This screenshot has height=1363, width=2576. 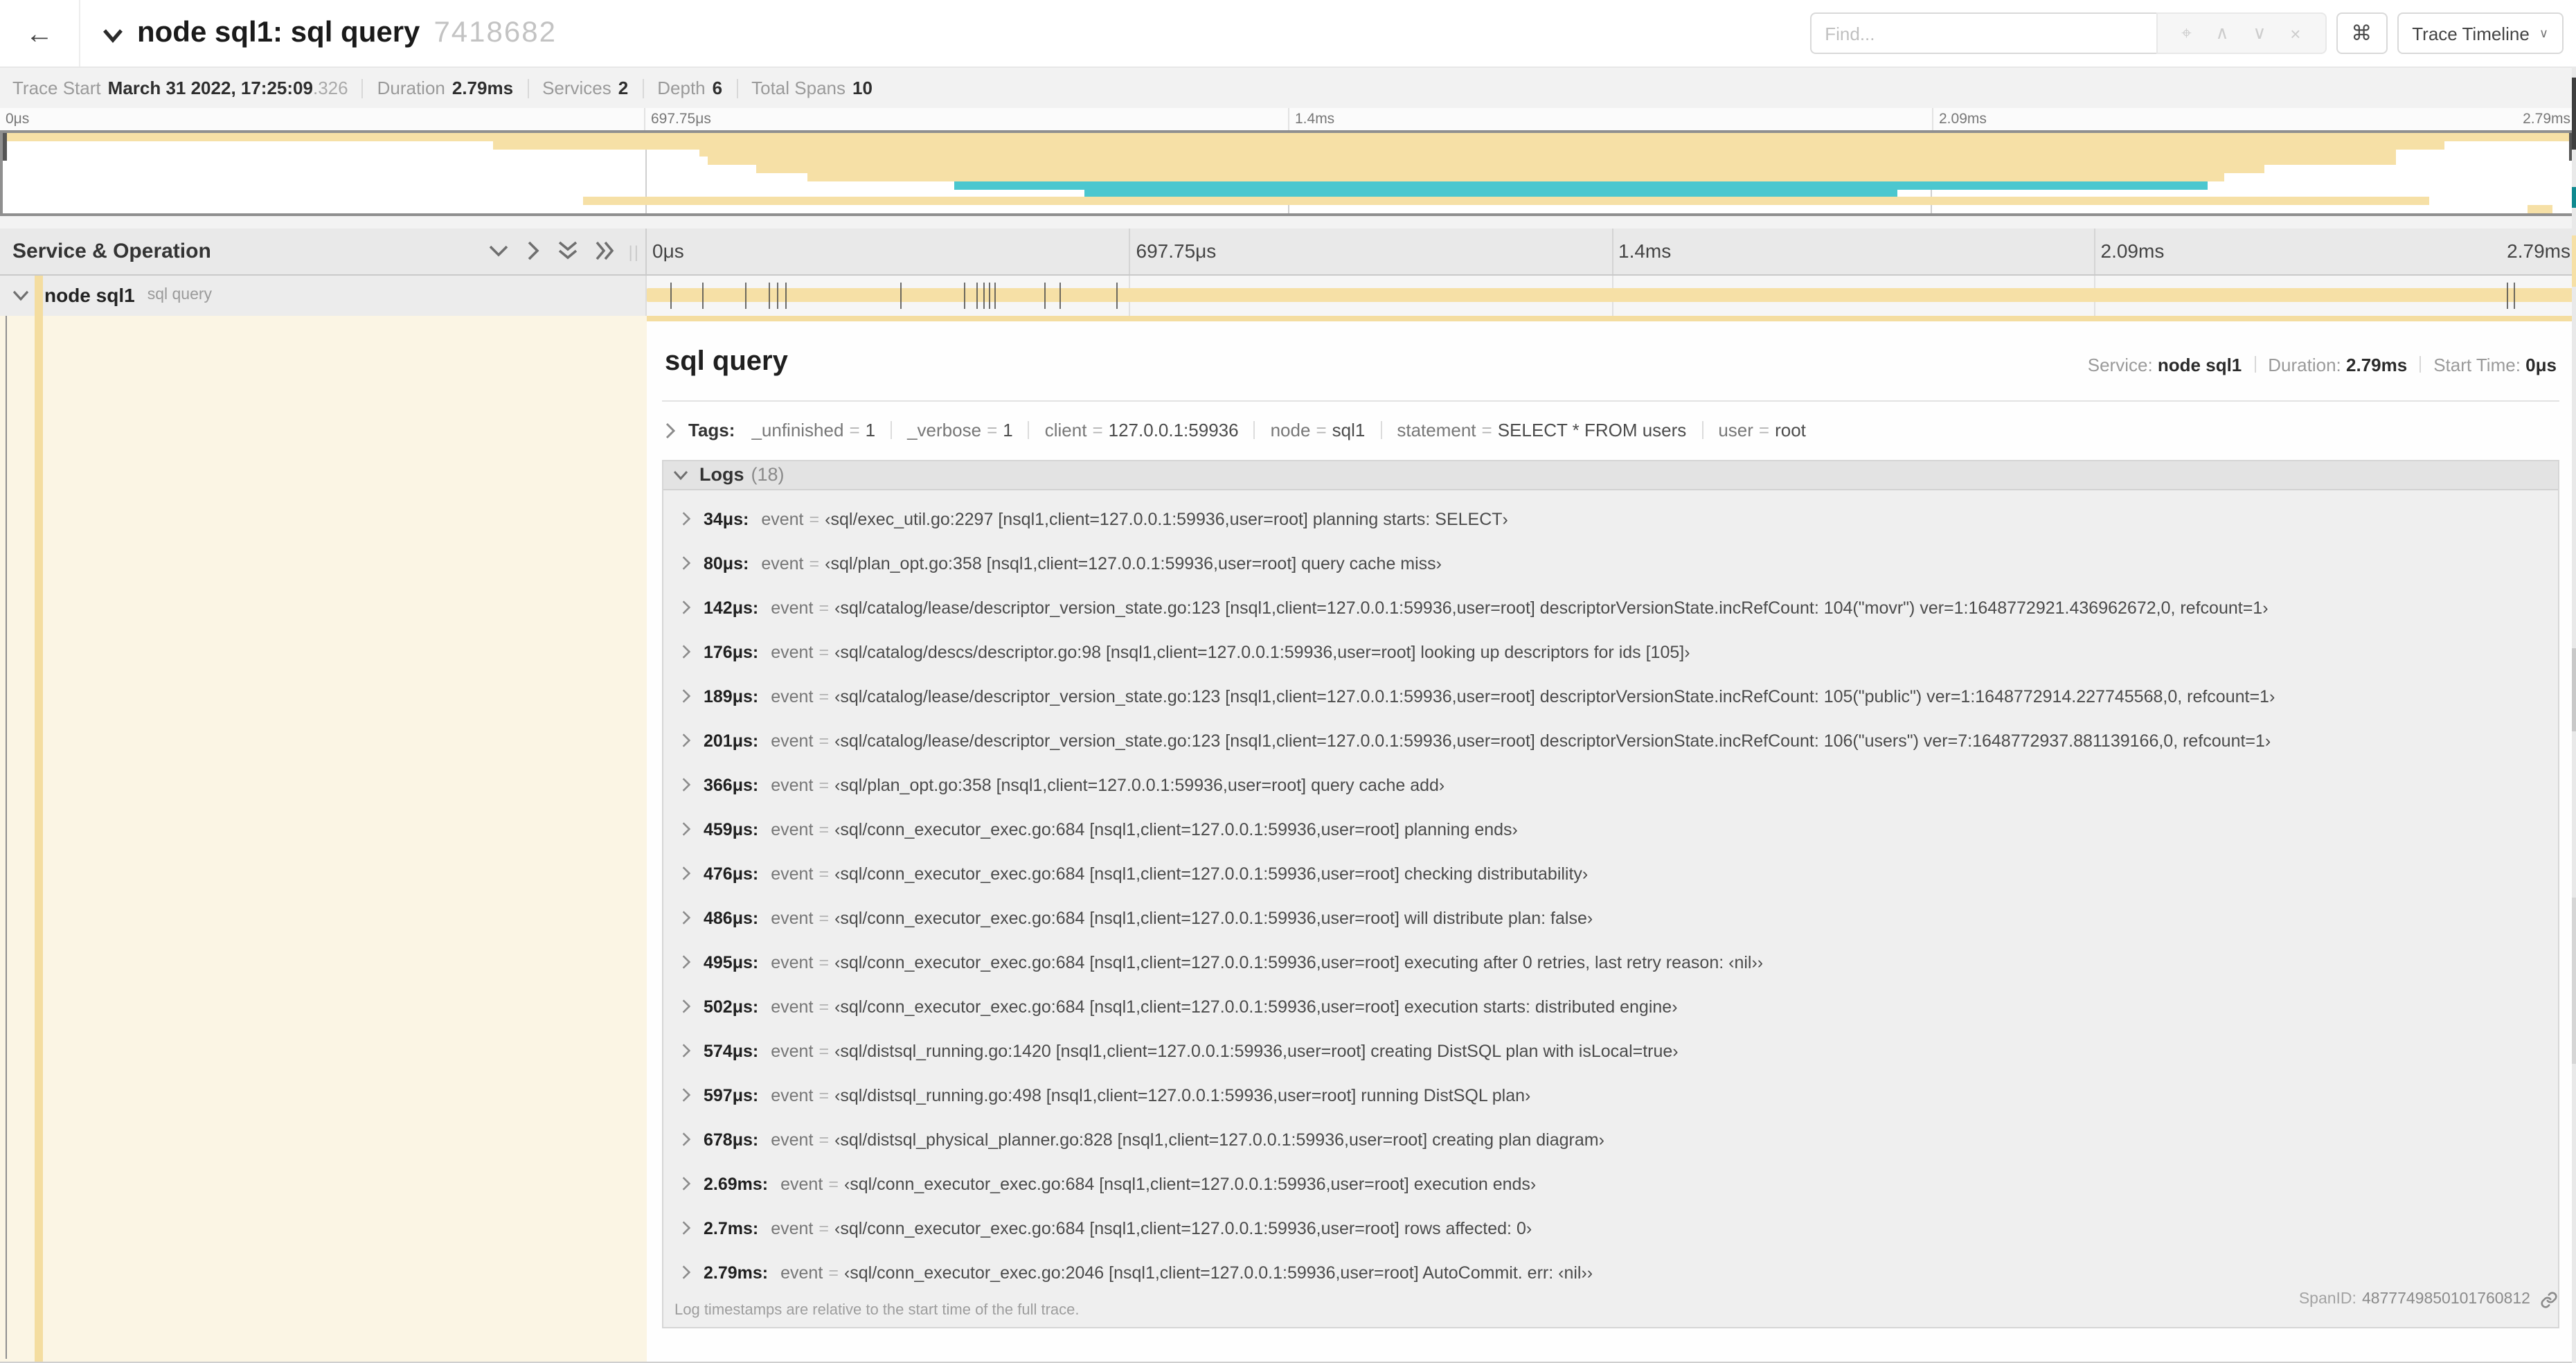 What do you see at coordinates (2549, 1299) in the screenshot?
I see `deep-link-icon` at bounding box center [2549, 1299].